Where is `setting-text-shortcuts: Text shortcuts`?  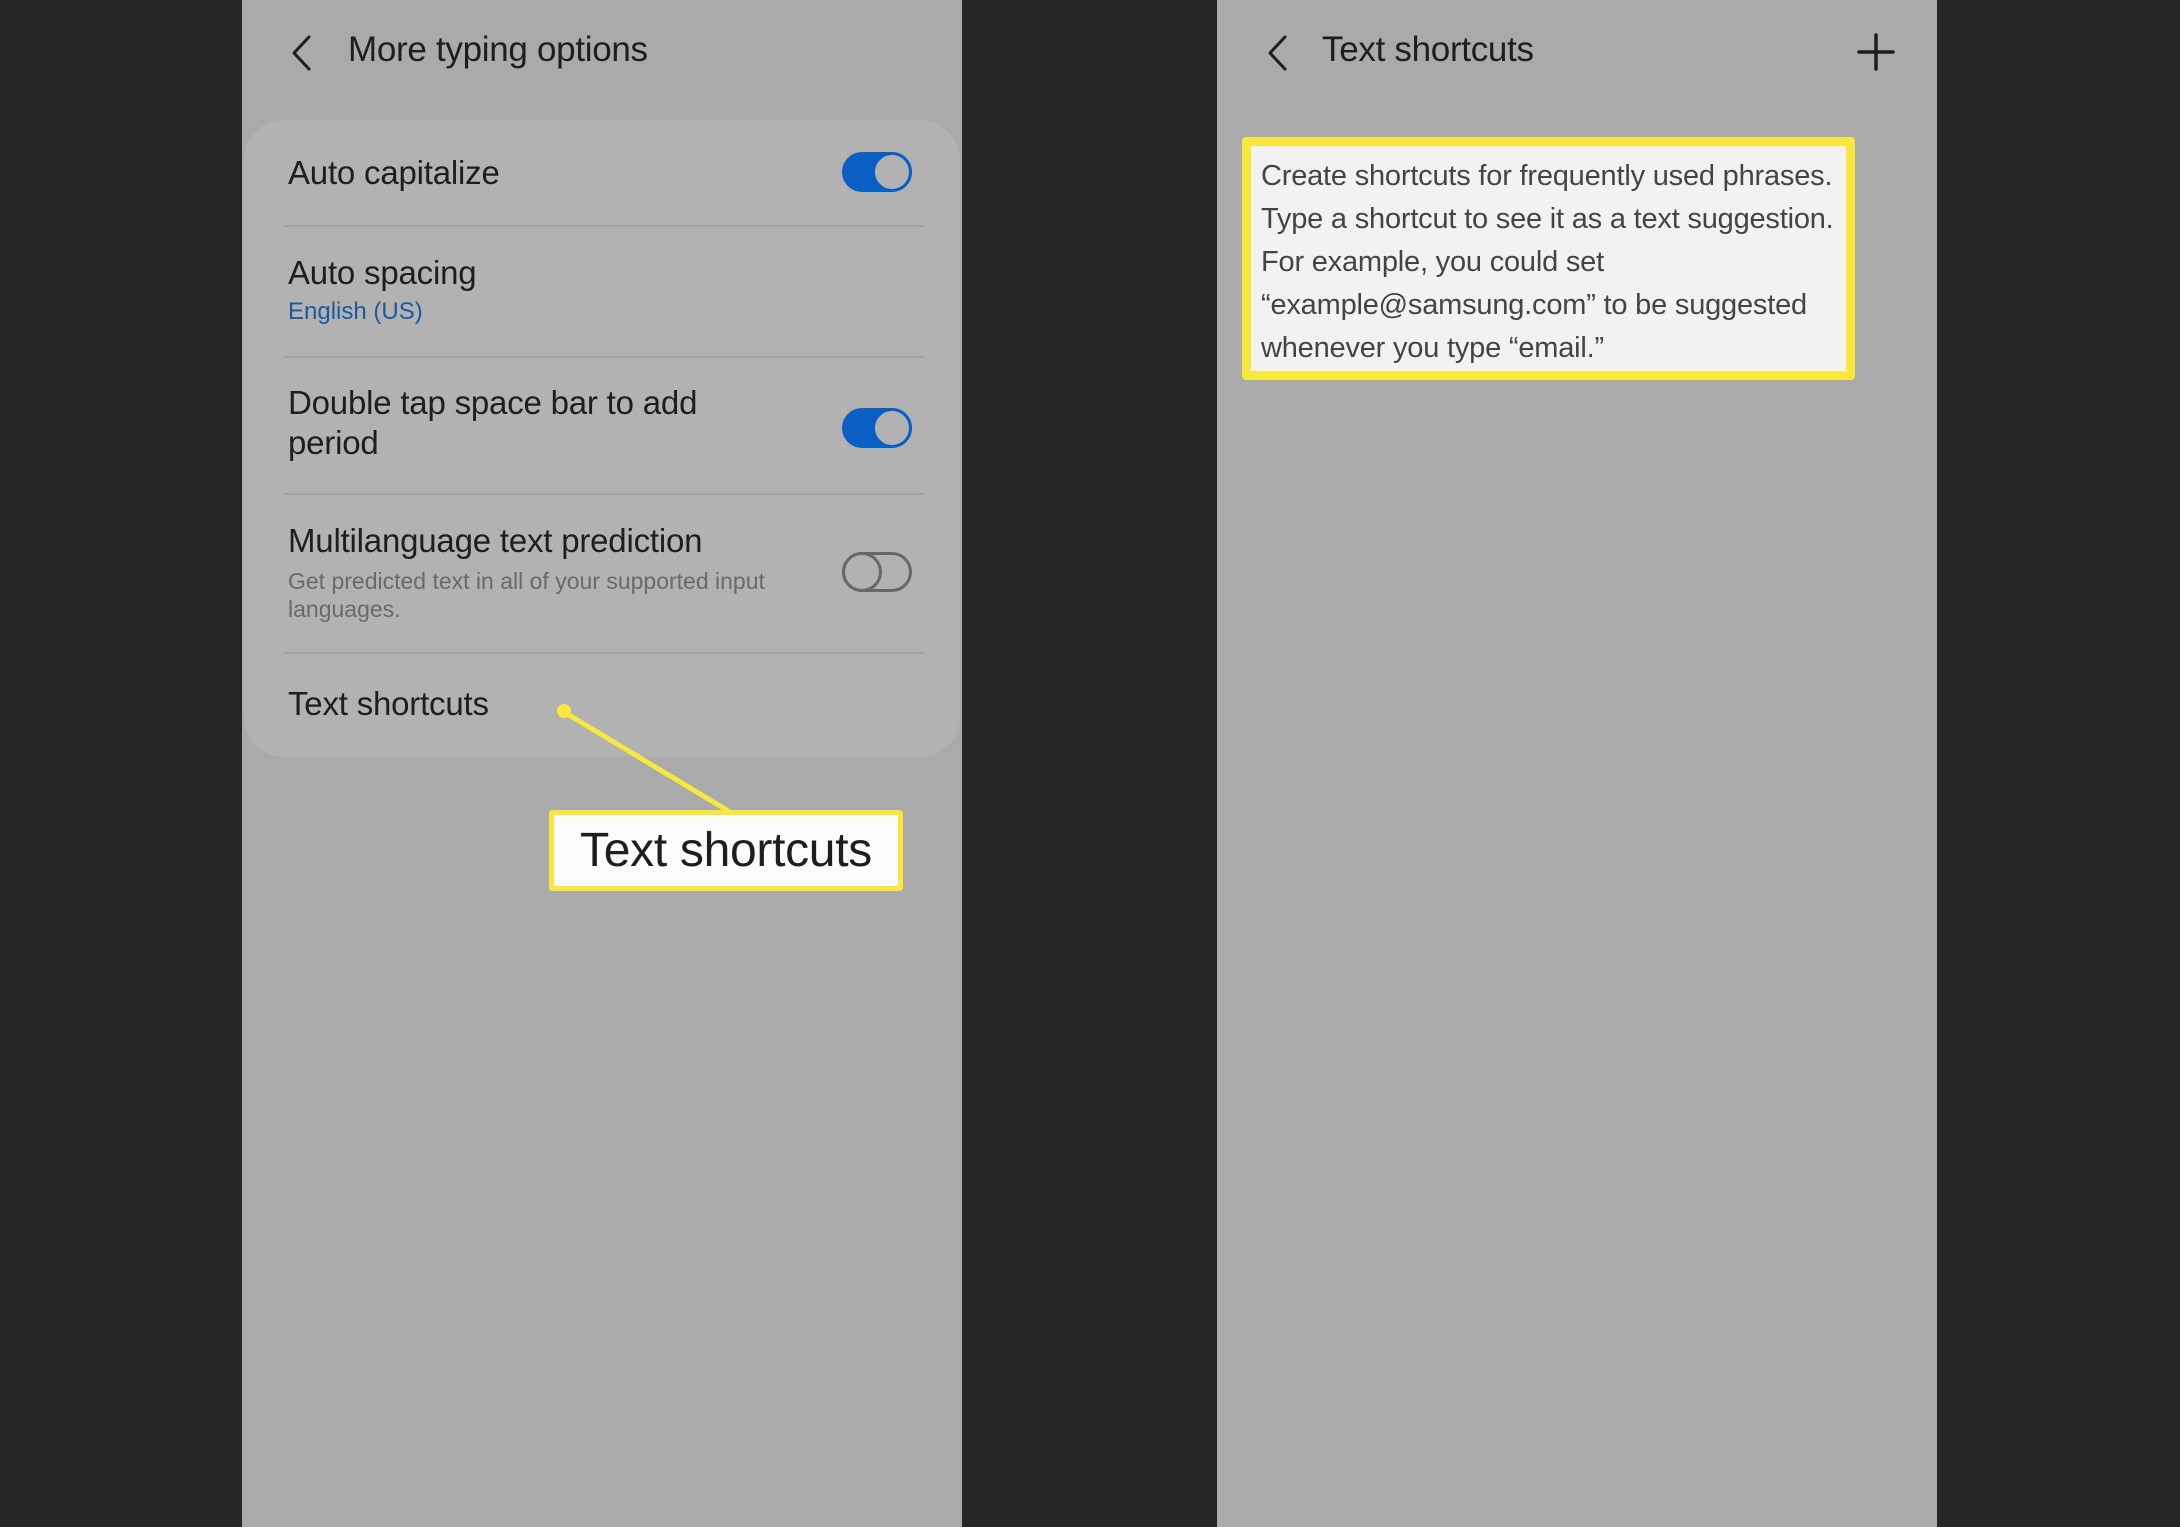
setting-text-shortcuts: Text shortcuts is located at coordinates (603, 705).